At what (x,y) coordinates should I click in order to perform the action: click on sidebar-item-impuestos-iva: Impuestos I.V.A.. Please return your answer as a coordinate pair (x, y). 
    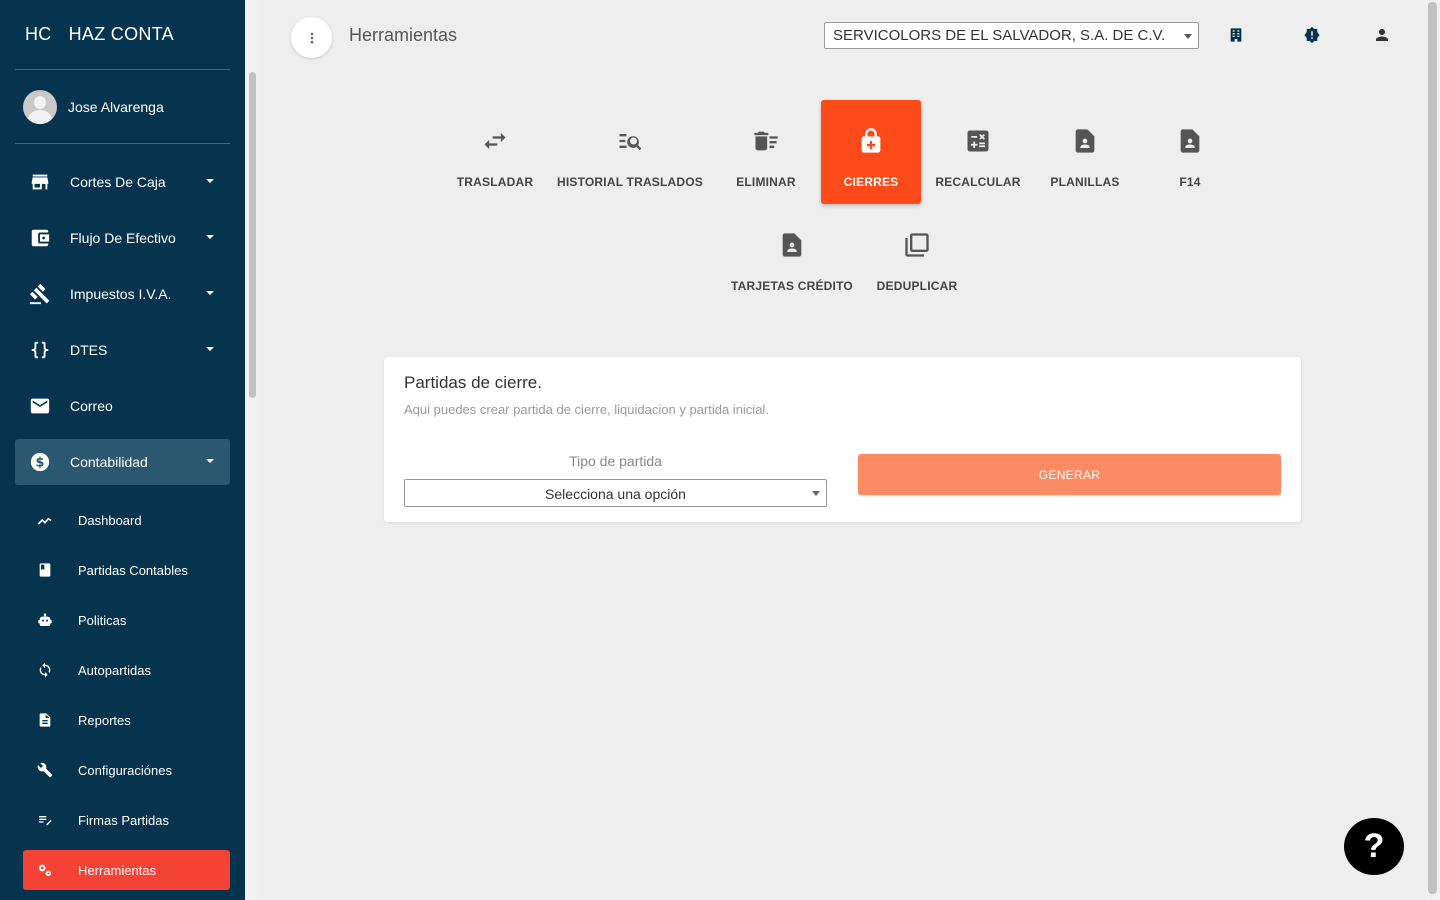
    Looking at the image, I should click on (122, 294).